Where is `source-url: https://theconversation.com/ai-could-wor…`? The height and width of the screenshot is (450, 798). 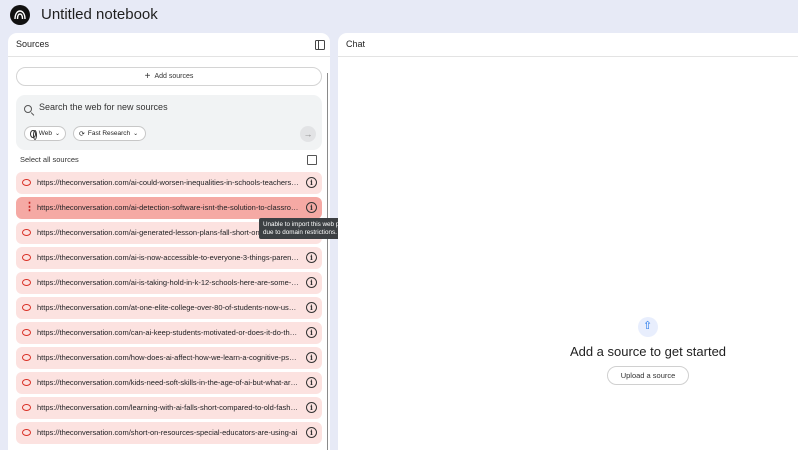
source-url: https://theconversation.com/ai-could-wor… is located at coordinates (168, 182).